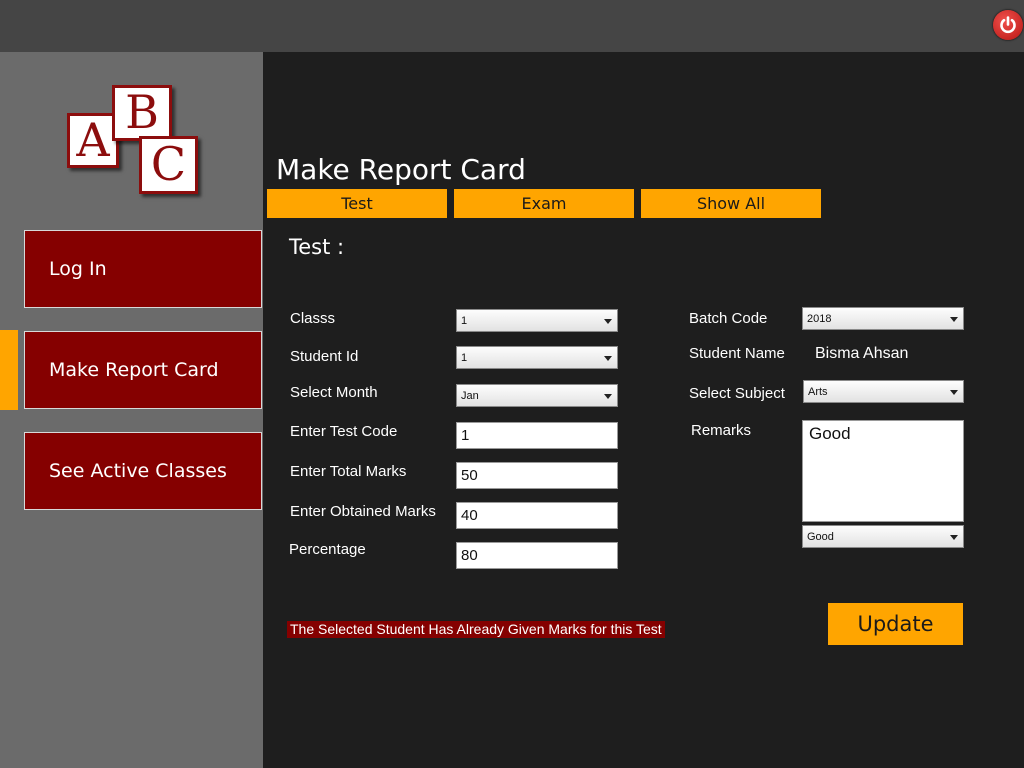 Image resolution: width=1024 pixels, height=768 pixels. I want to click on sidebar-item-see-active-classes: See Active Classes, so click(143, 471).